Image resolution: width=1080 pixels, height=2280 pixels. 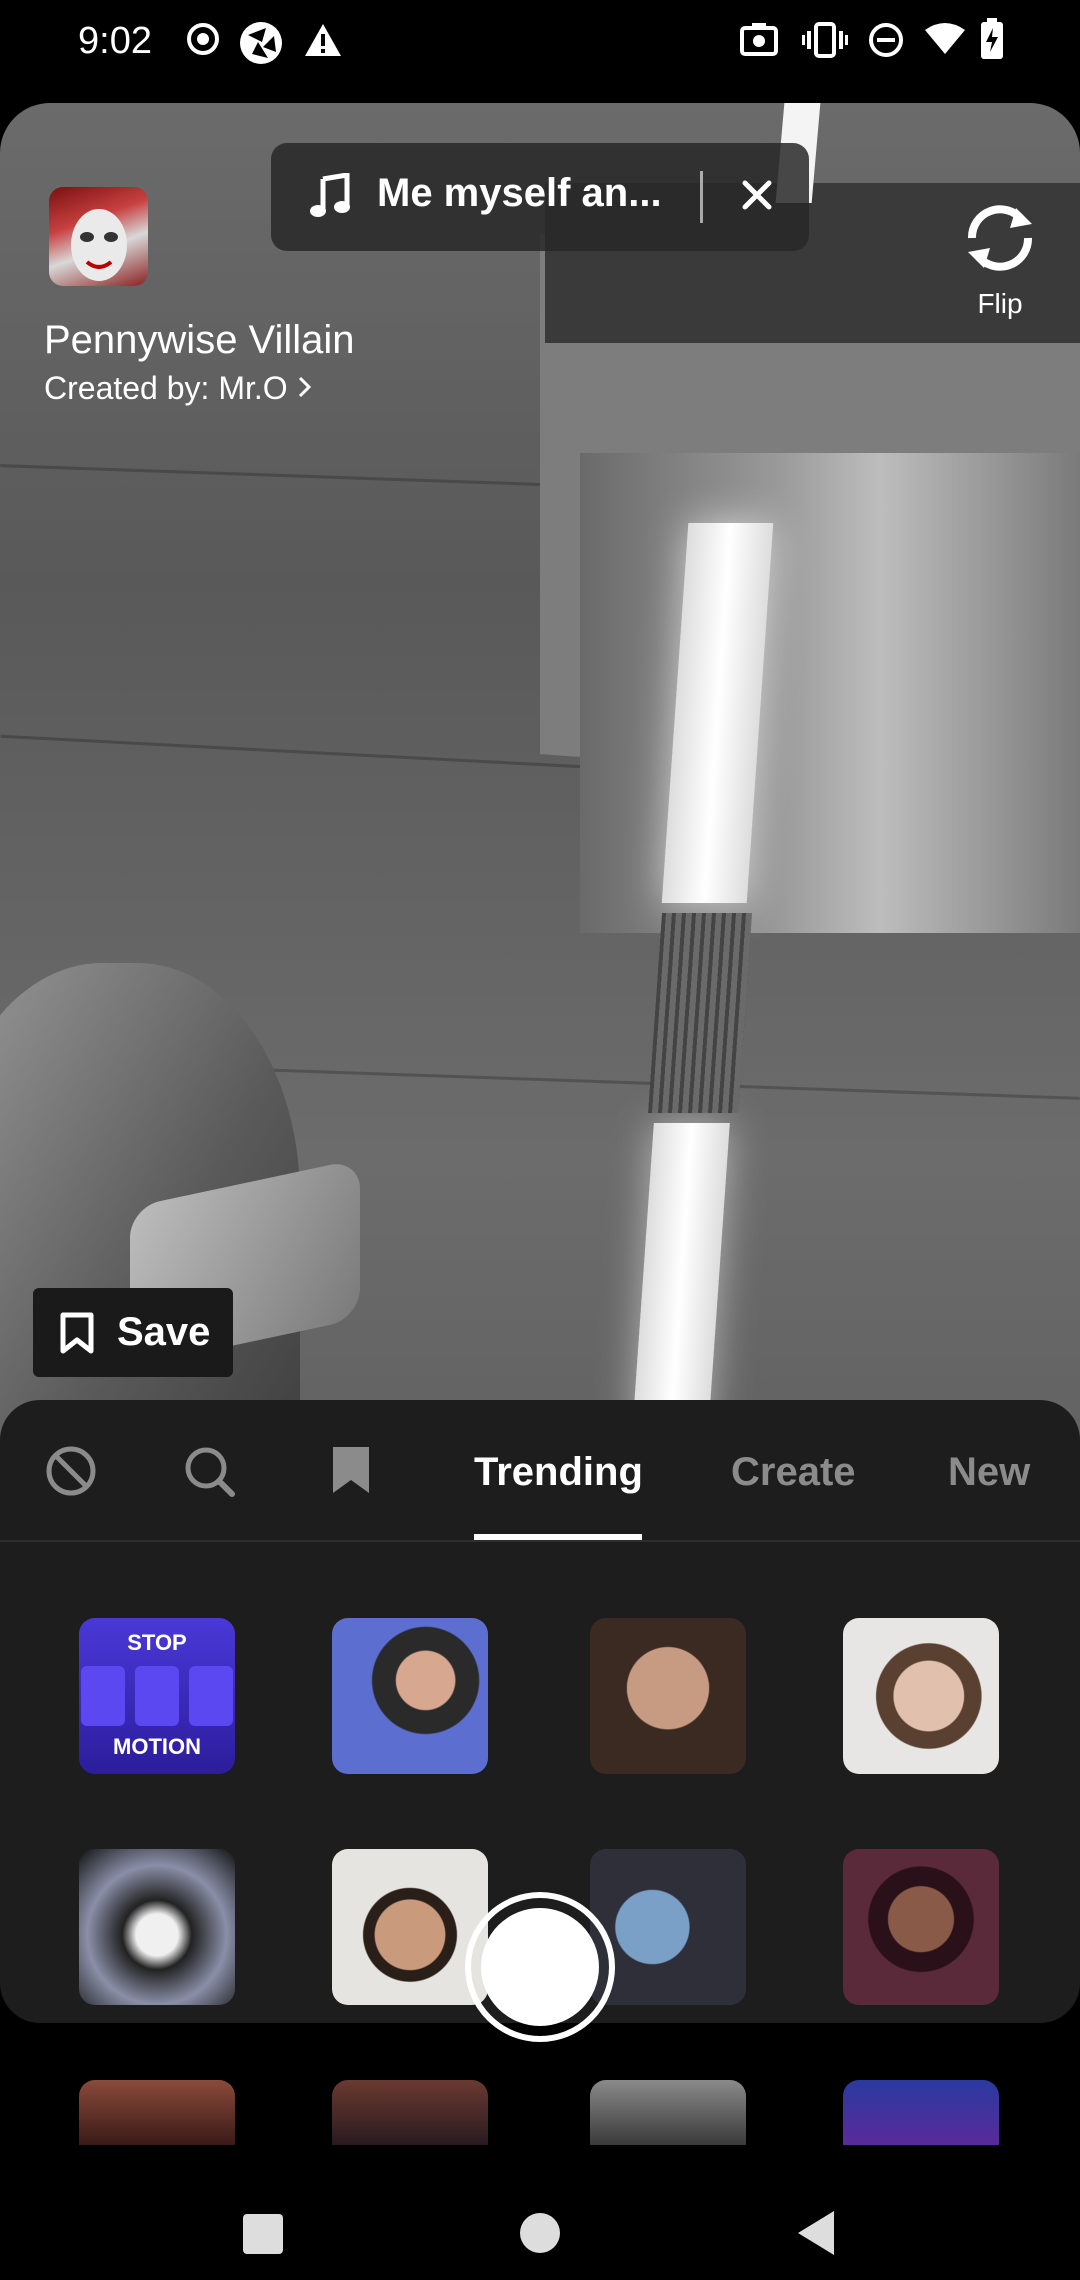 I want to click on status-bar: 9:02, so click(x=540, y=45).